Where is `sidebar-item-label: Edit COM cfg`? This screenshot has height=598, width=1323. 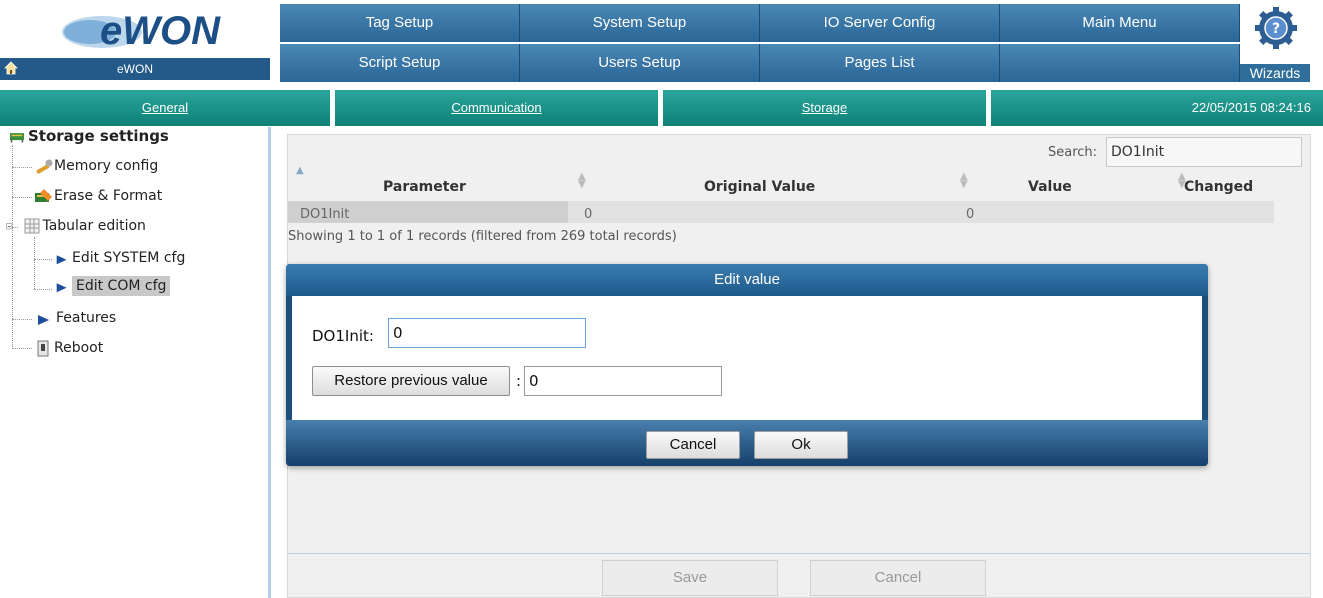 sidebar-item-label: Edit COM cfg is located at coordinates (121, 286).